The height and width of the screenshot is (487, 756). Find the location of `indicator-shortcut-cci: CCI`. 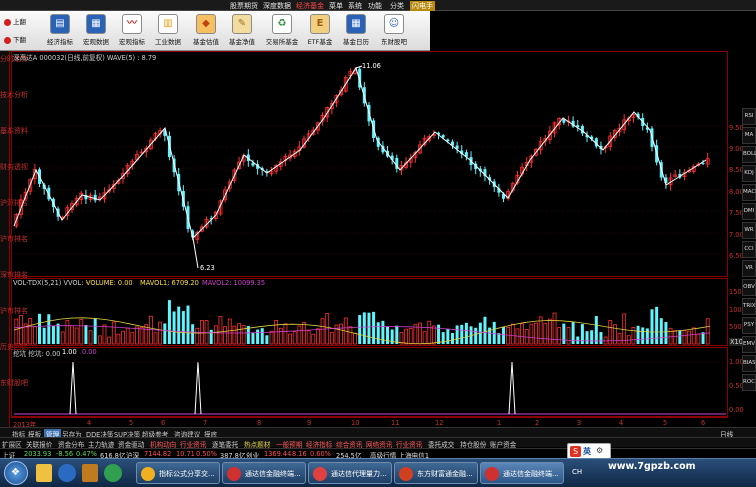

indicator-shortcut-cci: CCI is located at coordinates (749, 249).